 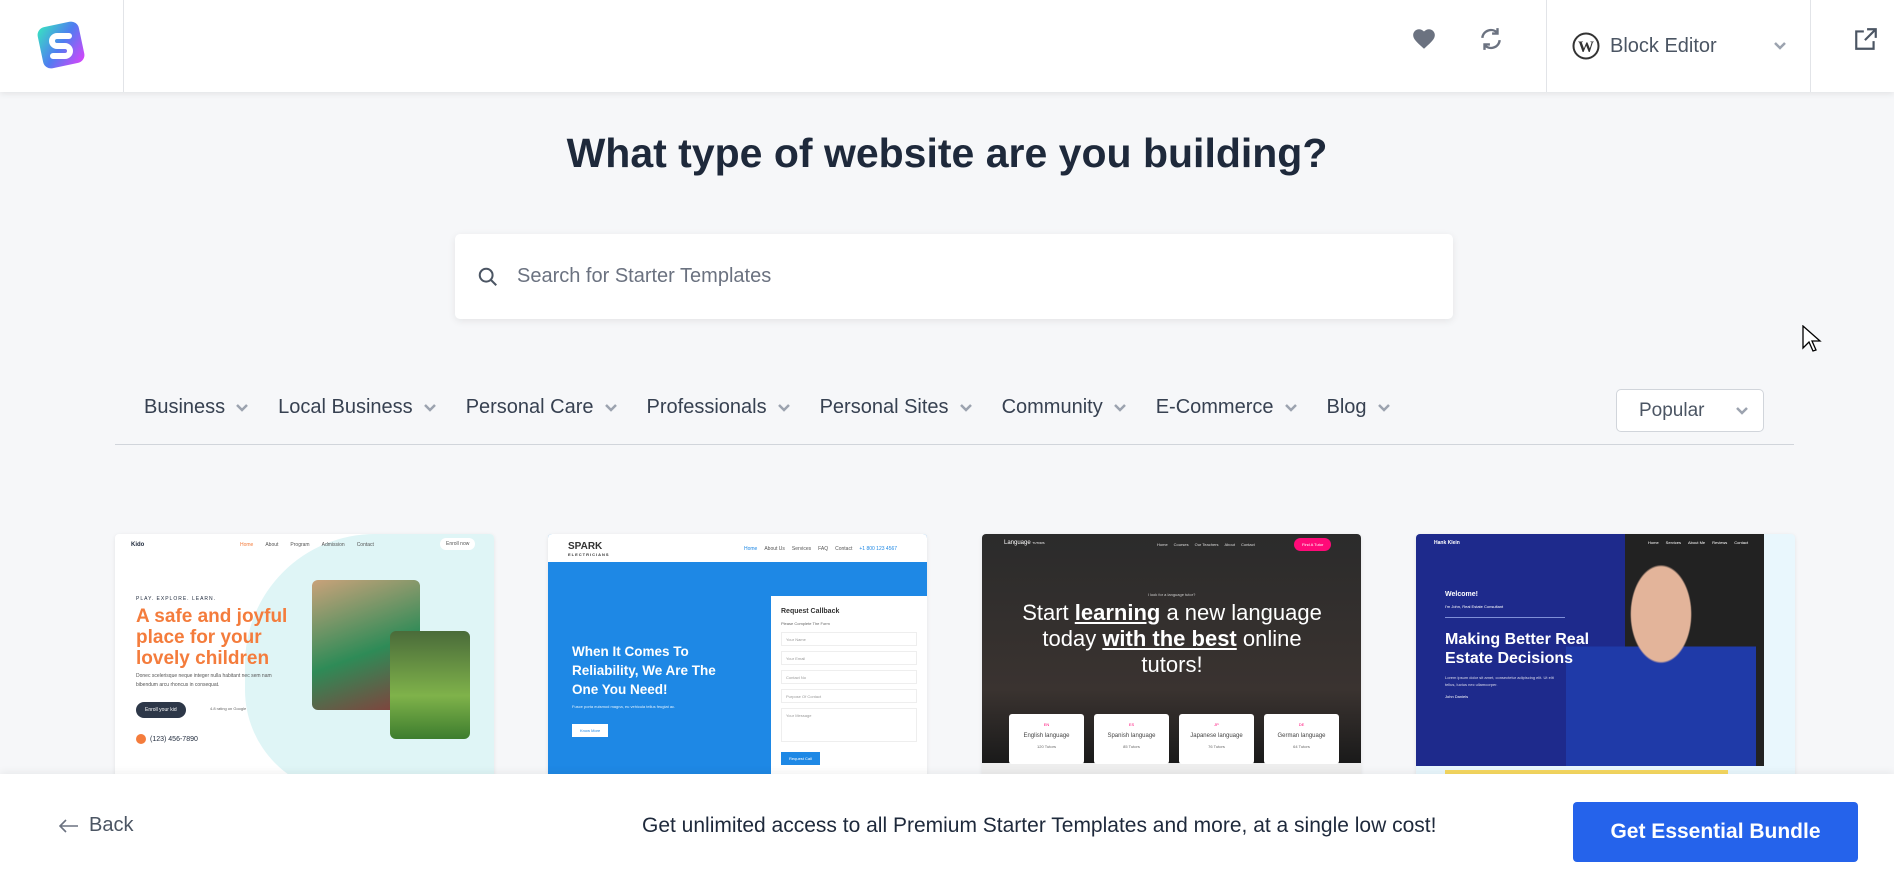 What do you see at coordinates (590, 730) in the screenshot?
I see `template-cta: Know More` at bounding box center [590, 730].